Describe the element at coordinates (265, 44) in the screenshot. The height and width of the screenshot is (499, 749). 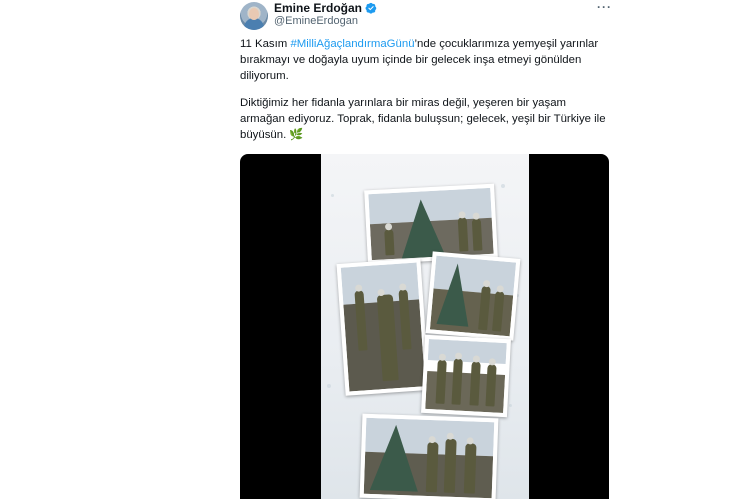
I see `tweet-p1-prefix: 11 Kasım` at that location.